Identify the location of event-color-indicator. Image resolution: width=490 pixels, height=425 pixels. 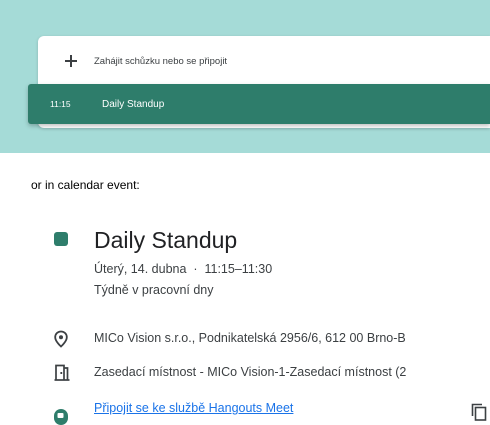
(61, 239).